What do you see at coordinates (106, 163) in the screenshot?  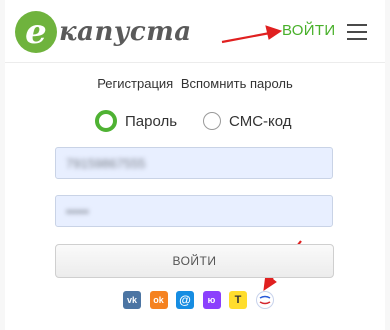 I see `phone-value: 79159867555` at bounding box center [106, 163].